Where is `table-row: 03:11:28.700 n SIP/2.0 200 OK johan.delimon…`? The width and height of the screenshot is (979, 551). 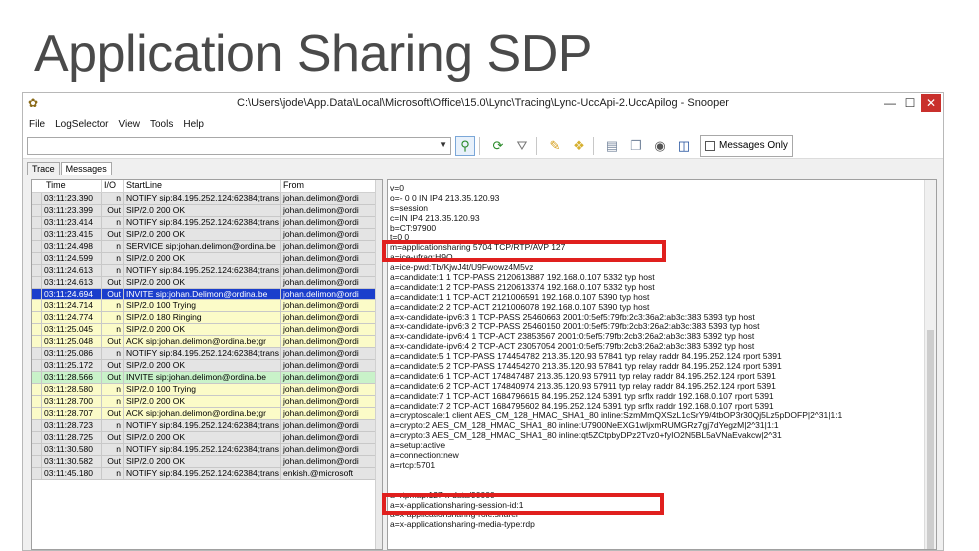 table-row: 03:11:28.700 n SIP/2.0 200 OK johan.delimon… is located at coordinates (207, 401).